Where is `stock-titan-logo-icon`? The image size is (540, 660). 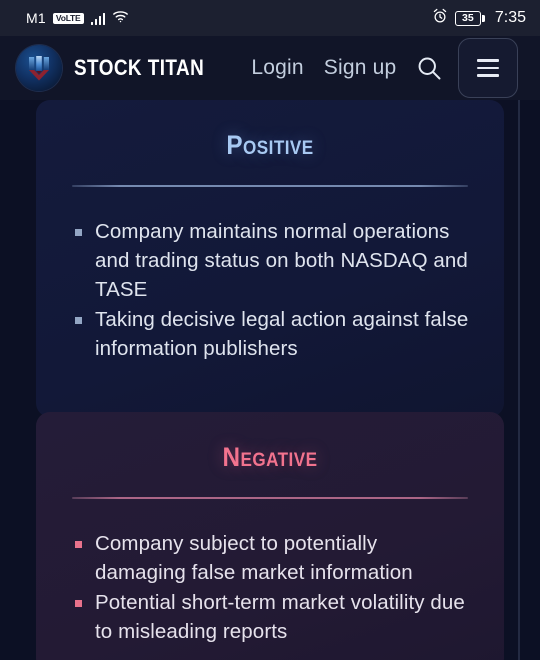
stock-titan-logo-icon is located at coordinates (39, 68).